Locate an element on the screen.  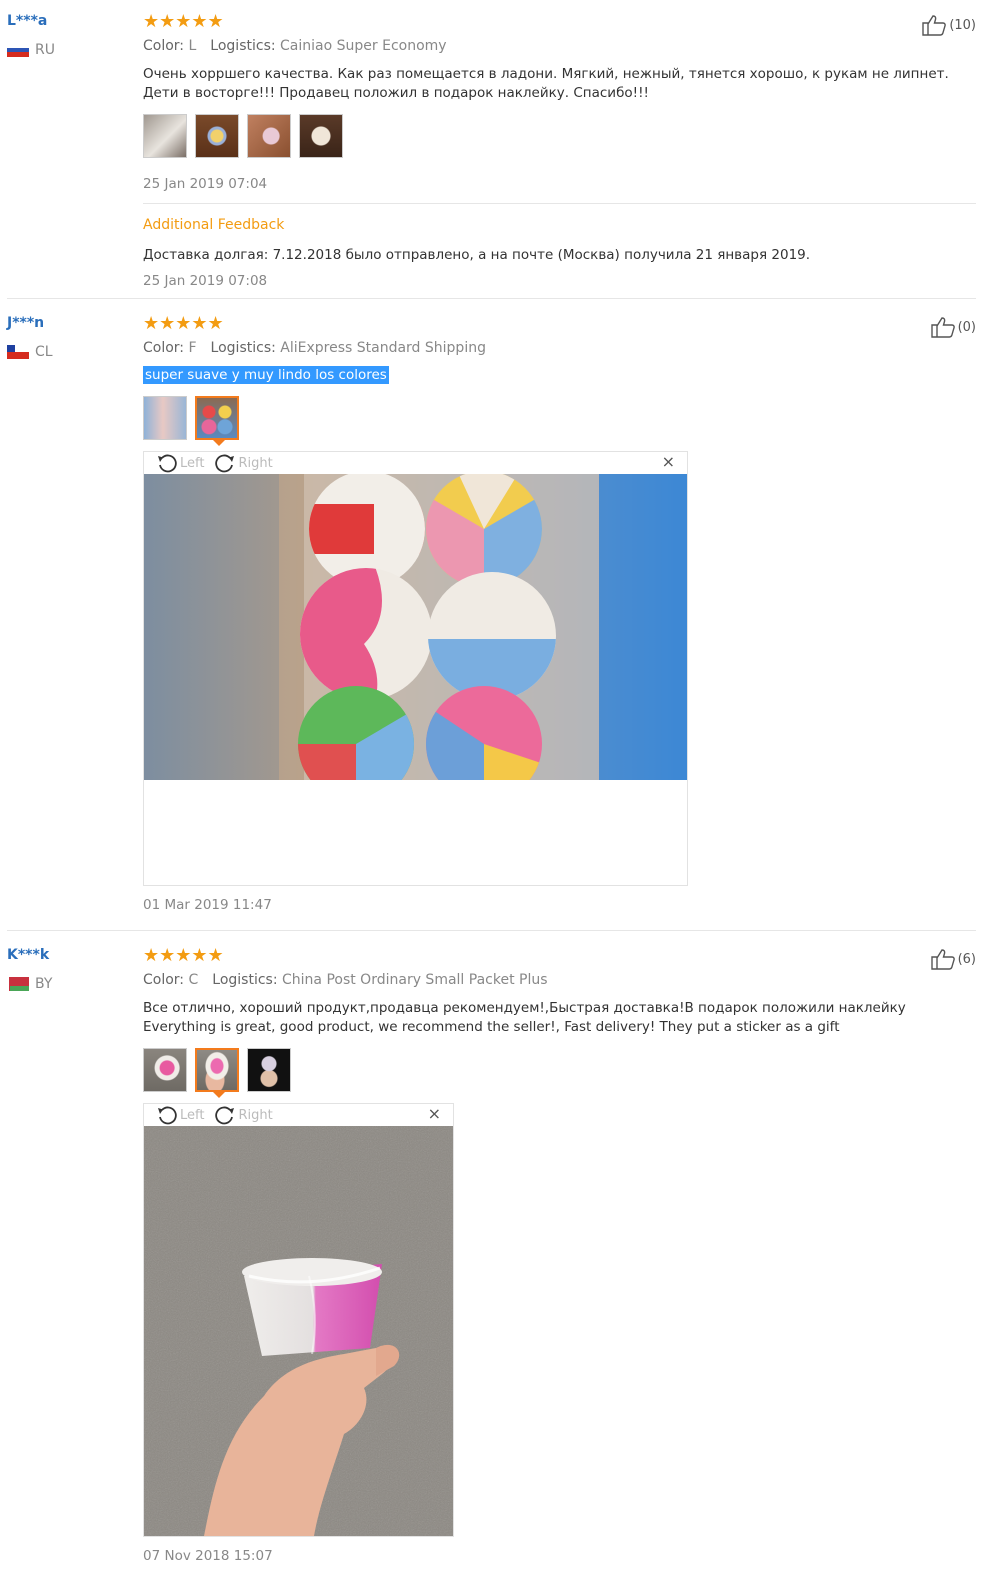
review-text: super suave y muy lindo los colores is located at coordinates (558, 375).